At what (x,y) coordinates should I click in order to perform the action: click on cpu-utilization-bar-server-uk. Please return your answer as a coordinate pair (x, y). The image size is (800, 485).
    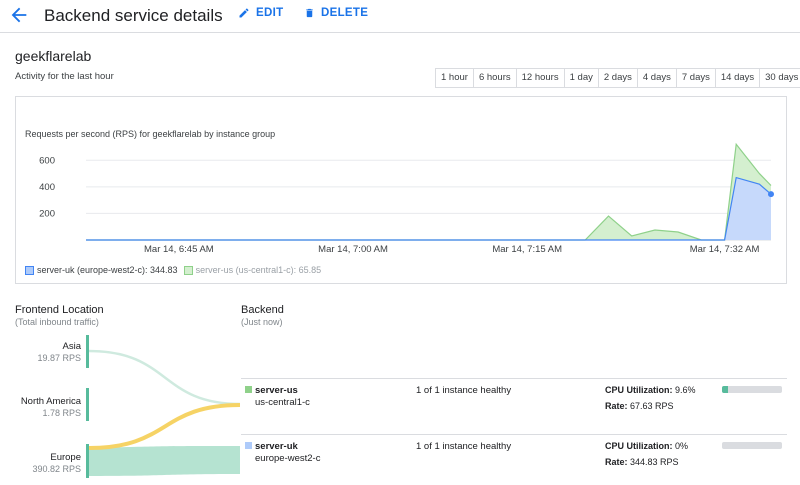
    Looking at the image, I should click on (752, 445).